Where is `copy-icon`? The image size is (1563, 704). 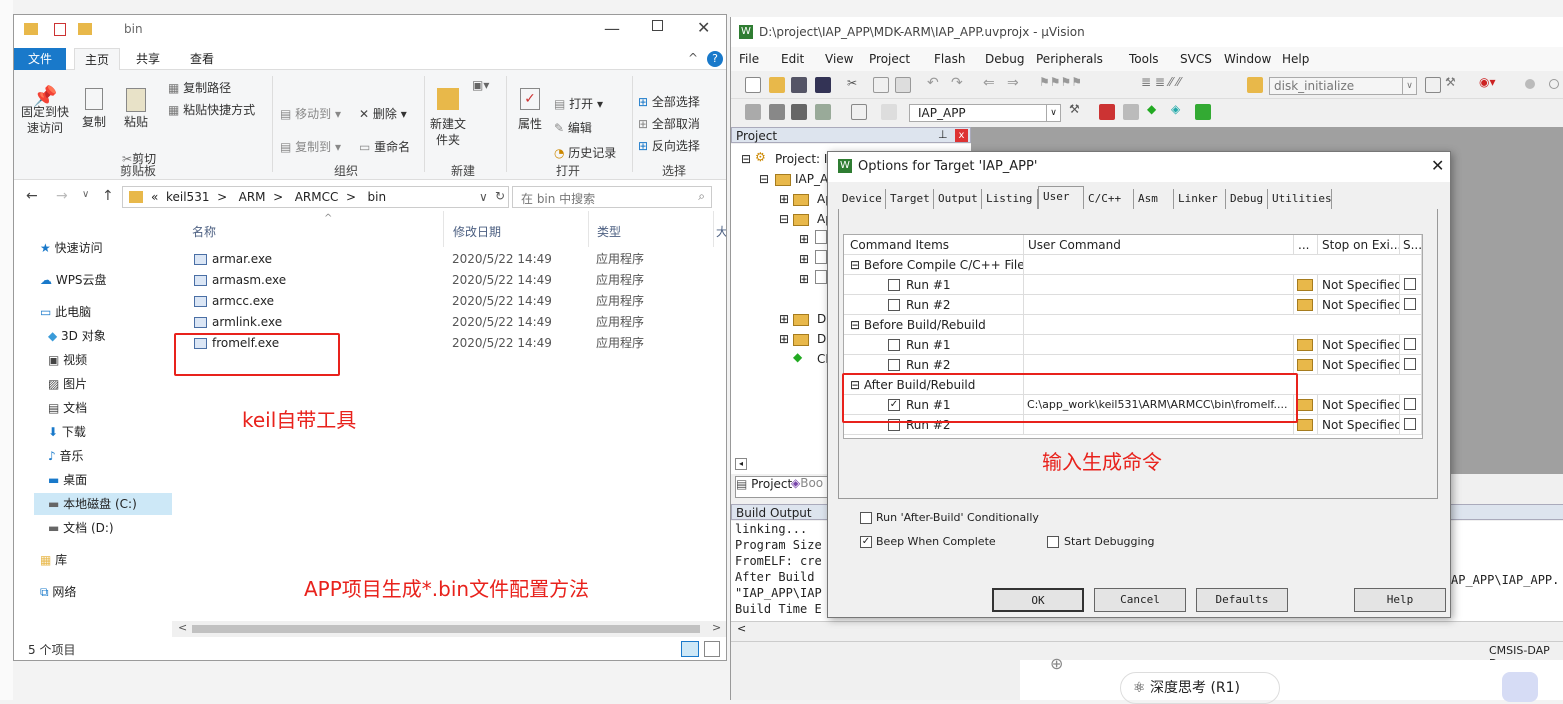 copy-icon is located at coordinates (881, 85).